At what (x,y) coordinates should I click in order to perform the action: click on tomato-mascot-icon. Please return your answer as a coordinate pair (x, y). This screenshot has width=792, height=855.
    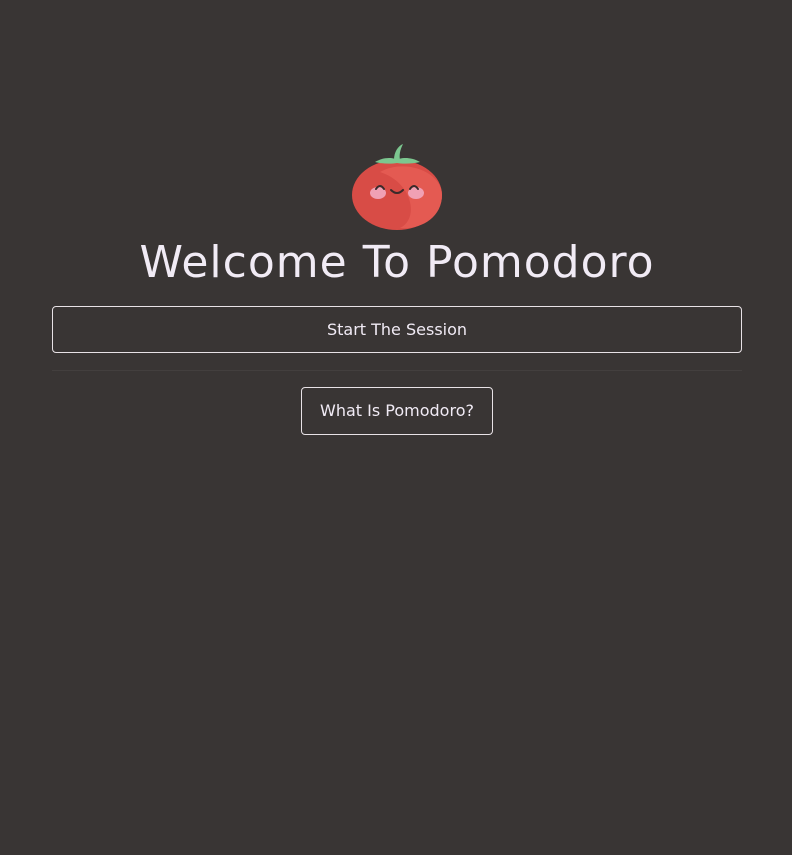
    Looking at the image, I should click on (397, 188).